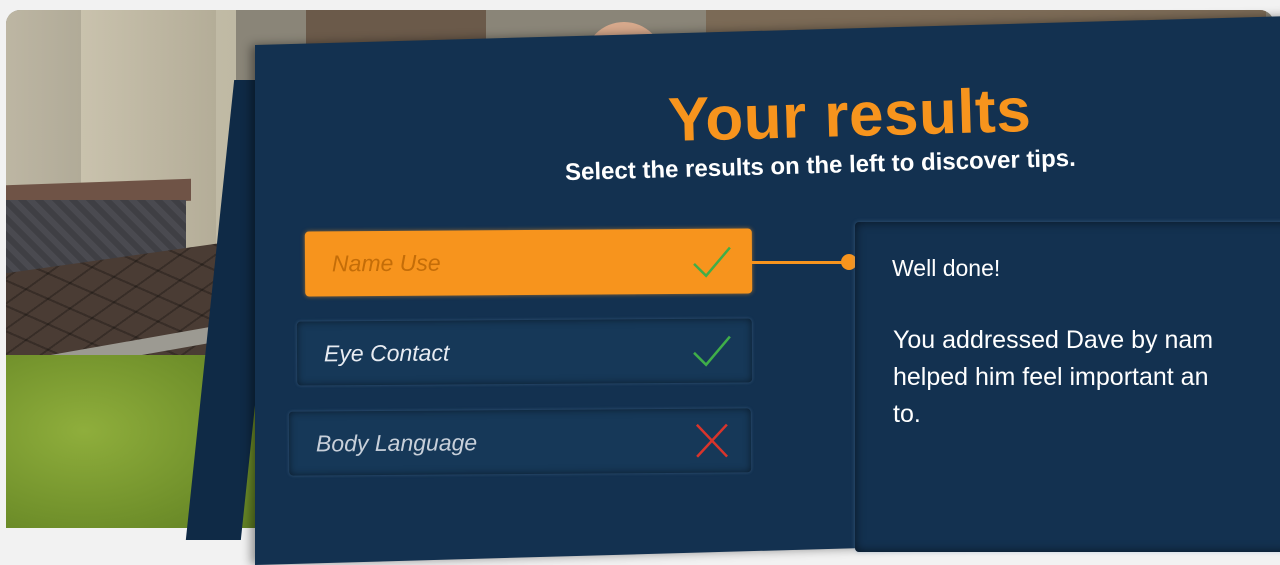 The image size is (1280, 565). Describe the element at coordinates (386, 263) in the screenshot. I see `result-label: Name Use` at that location.